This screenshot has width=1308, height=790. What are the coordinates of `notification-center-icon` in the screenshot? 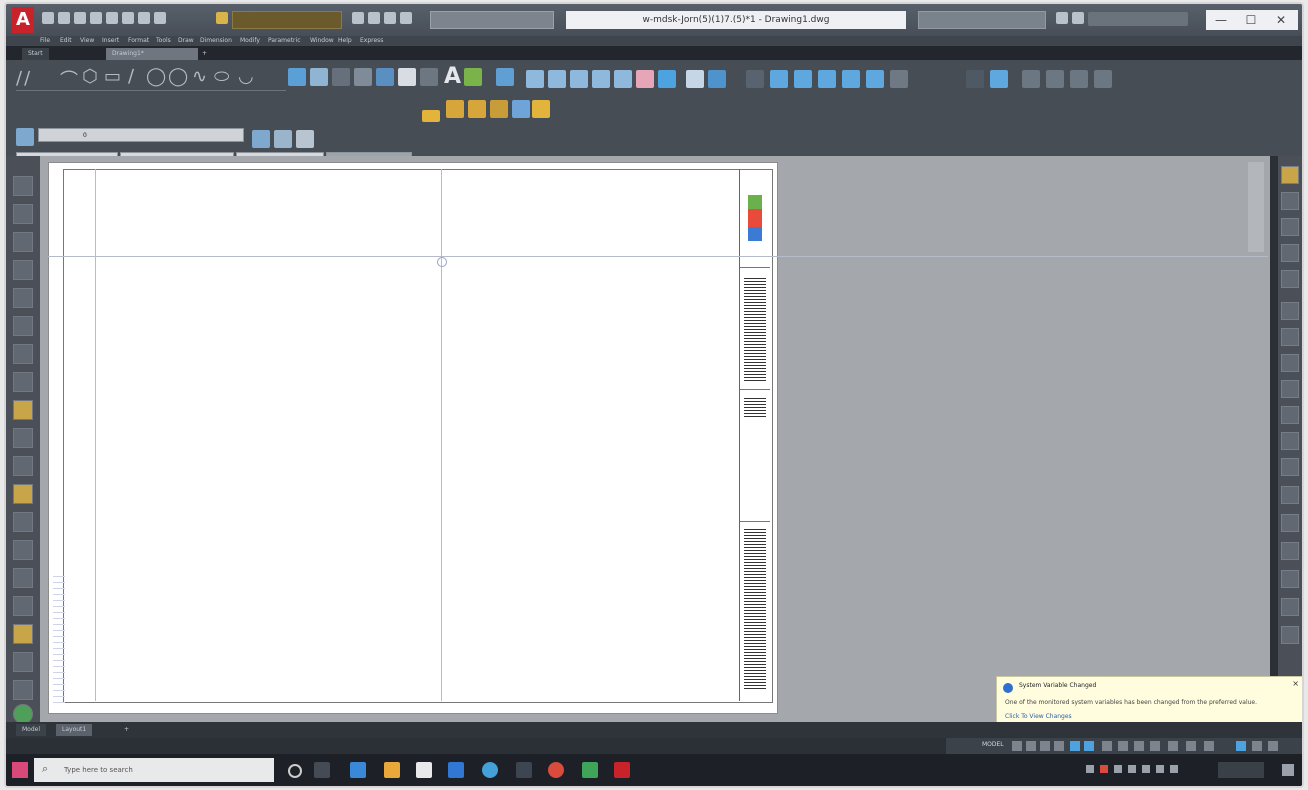 It's located at (1288, 770).